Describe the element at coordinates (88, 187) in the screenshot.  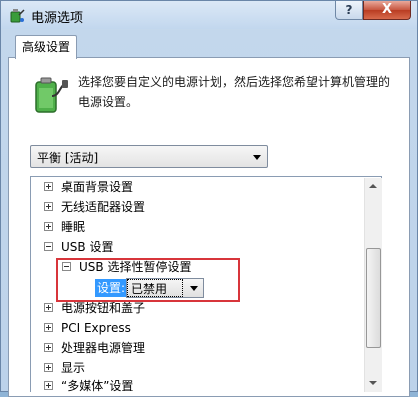
I see `tree-item-desktop-background: 桌面背景设置` at that location.